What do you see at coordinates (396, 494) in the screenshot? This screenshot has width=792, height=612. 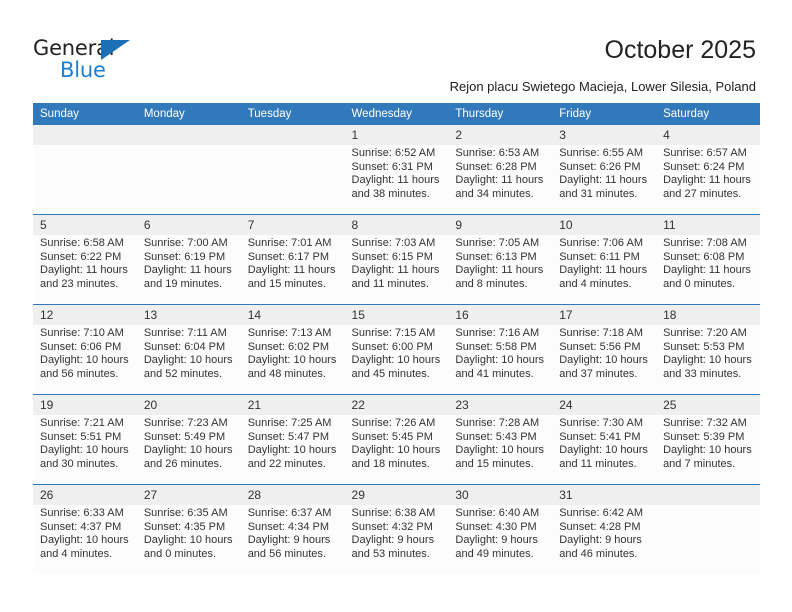 I see `day-number: 29` at bounding box center [396, 494].